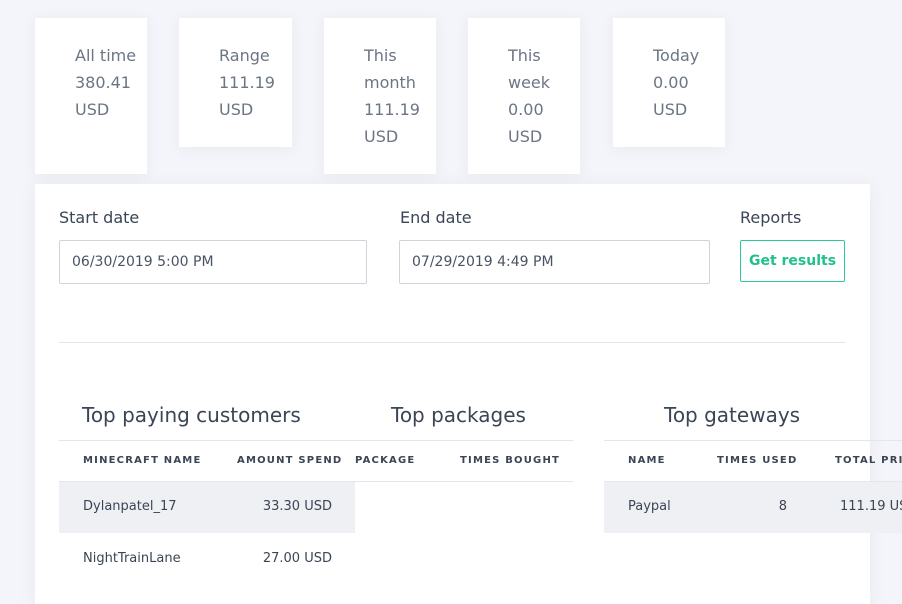 The height and width of the screenshot is (604, 902). I want to click on stat-today: Today 0.00 USD, so click(676, 82).